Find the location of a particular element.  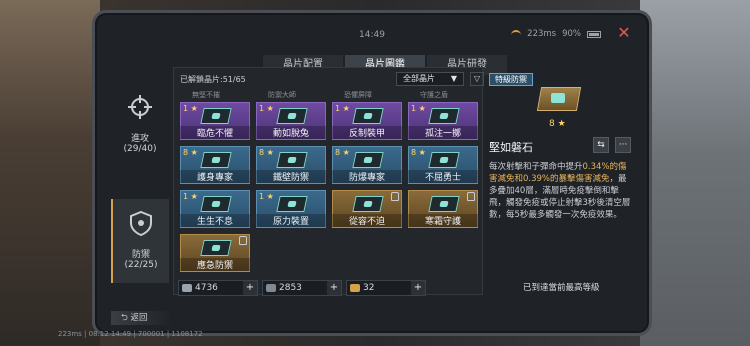

chip-name: 臨危不懼 is located at coordinates (215, 132).